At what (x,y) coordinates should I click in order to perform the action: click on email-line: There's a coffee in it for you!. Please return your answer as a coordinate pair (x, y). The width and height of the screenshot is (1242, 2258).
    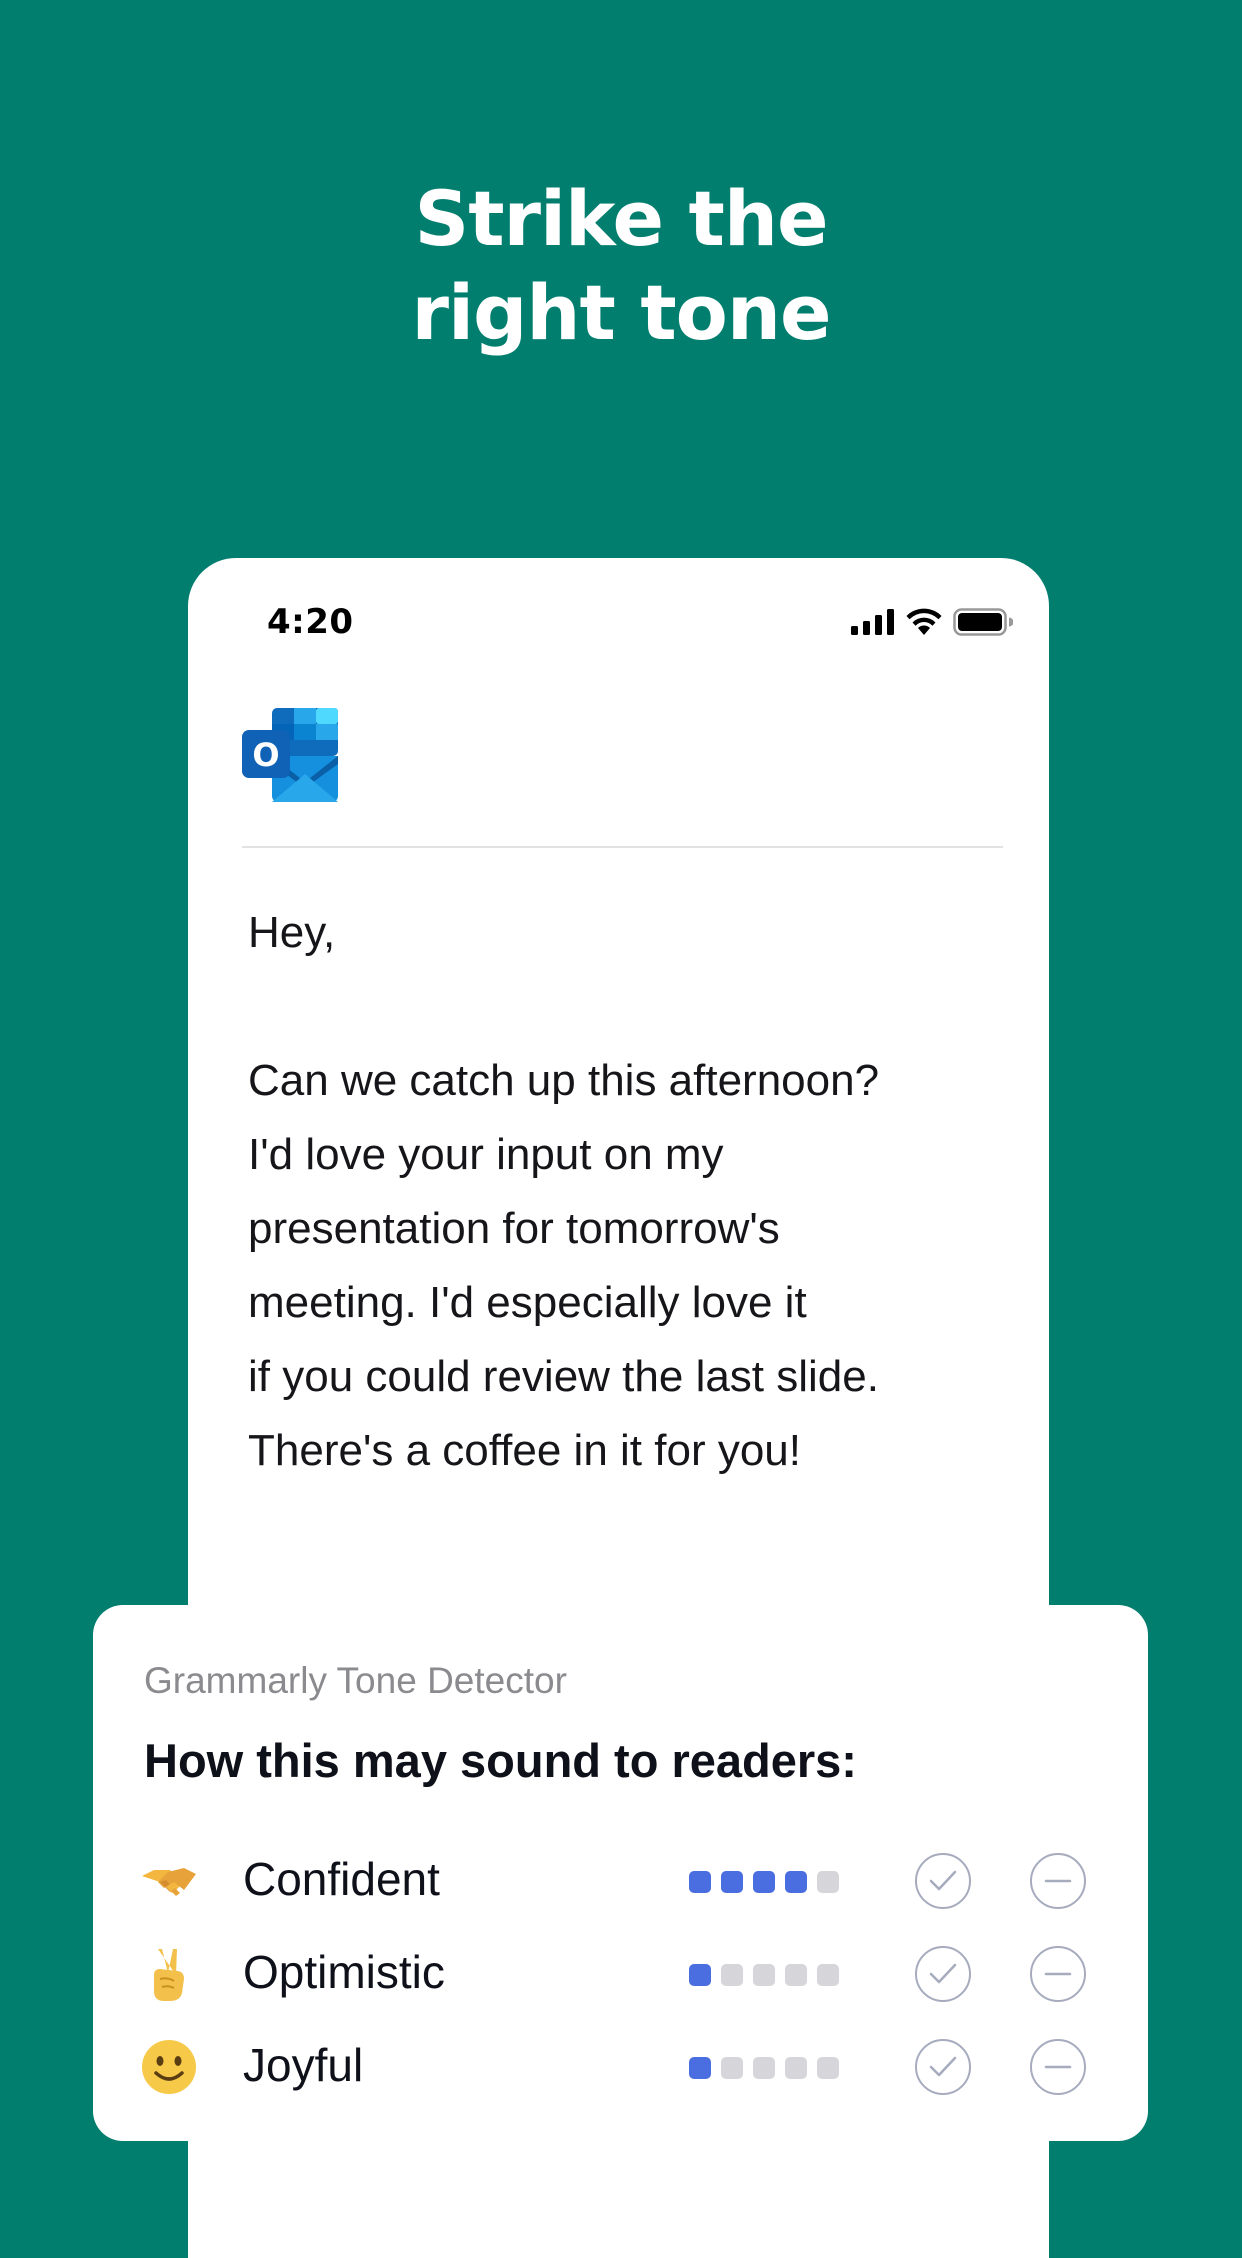
    Looking at the image, I should click on (524, 1450).